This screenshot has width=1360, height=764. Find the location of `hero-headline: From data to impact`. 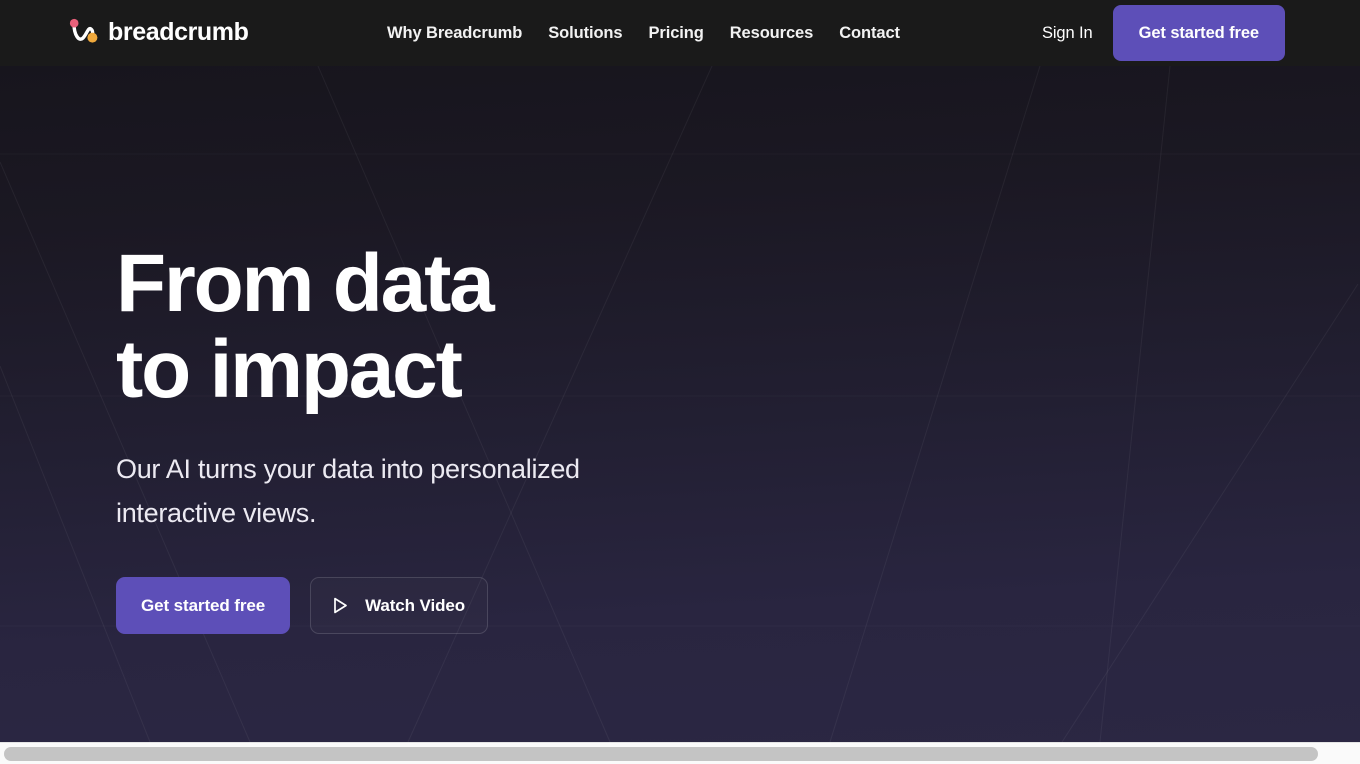

hero-headline: From data to impact is located at coordinates (305, 326).